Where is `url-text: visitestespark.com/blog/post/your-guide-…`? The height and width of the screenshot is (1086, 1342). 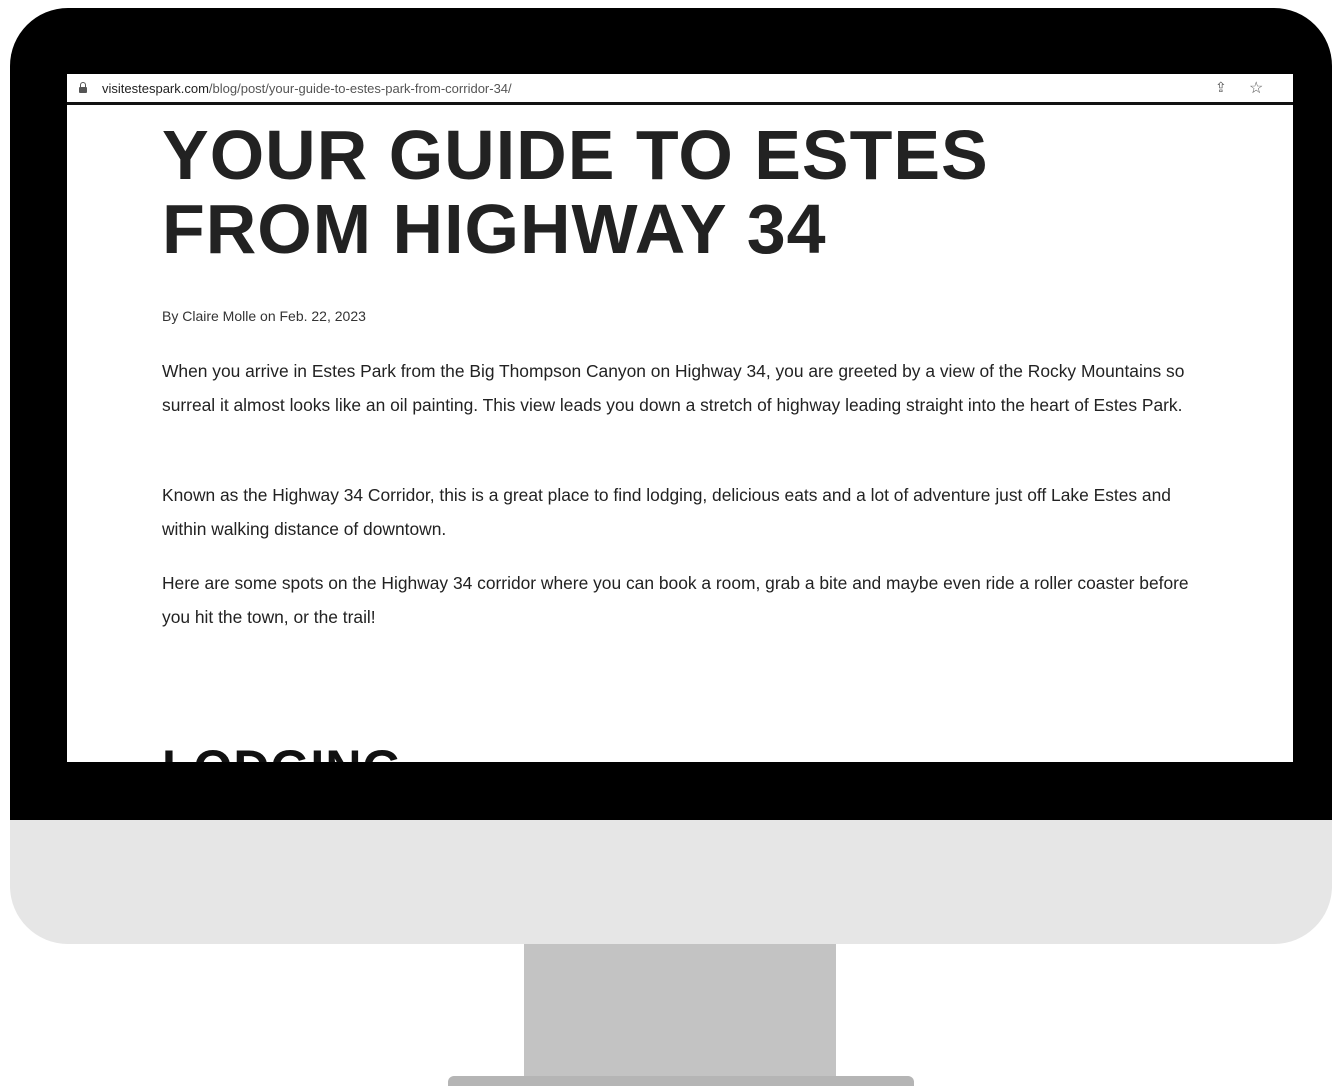
url-text: visitestespark.com/blog/post/your-guide-… is located at coordinates (307, 88).